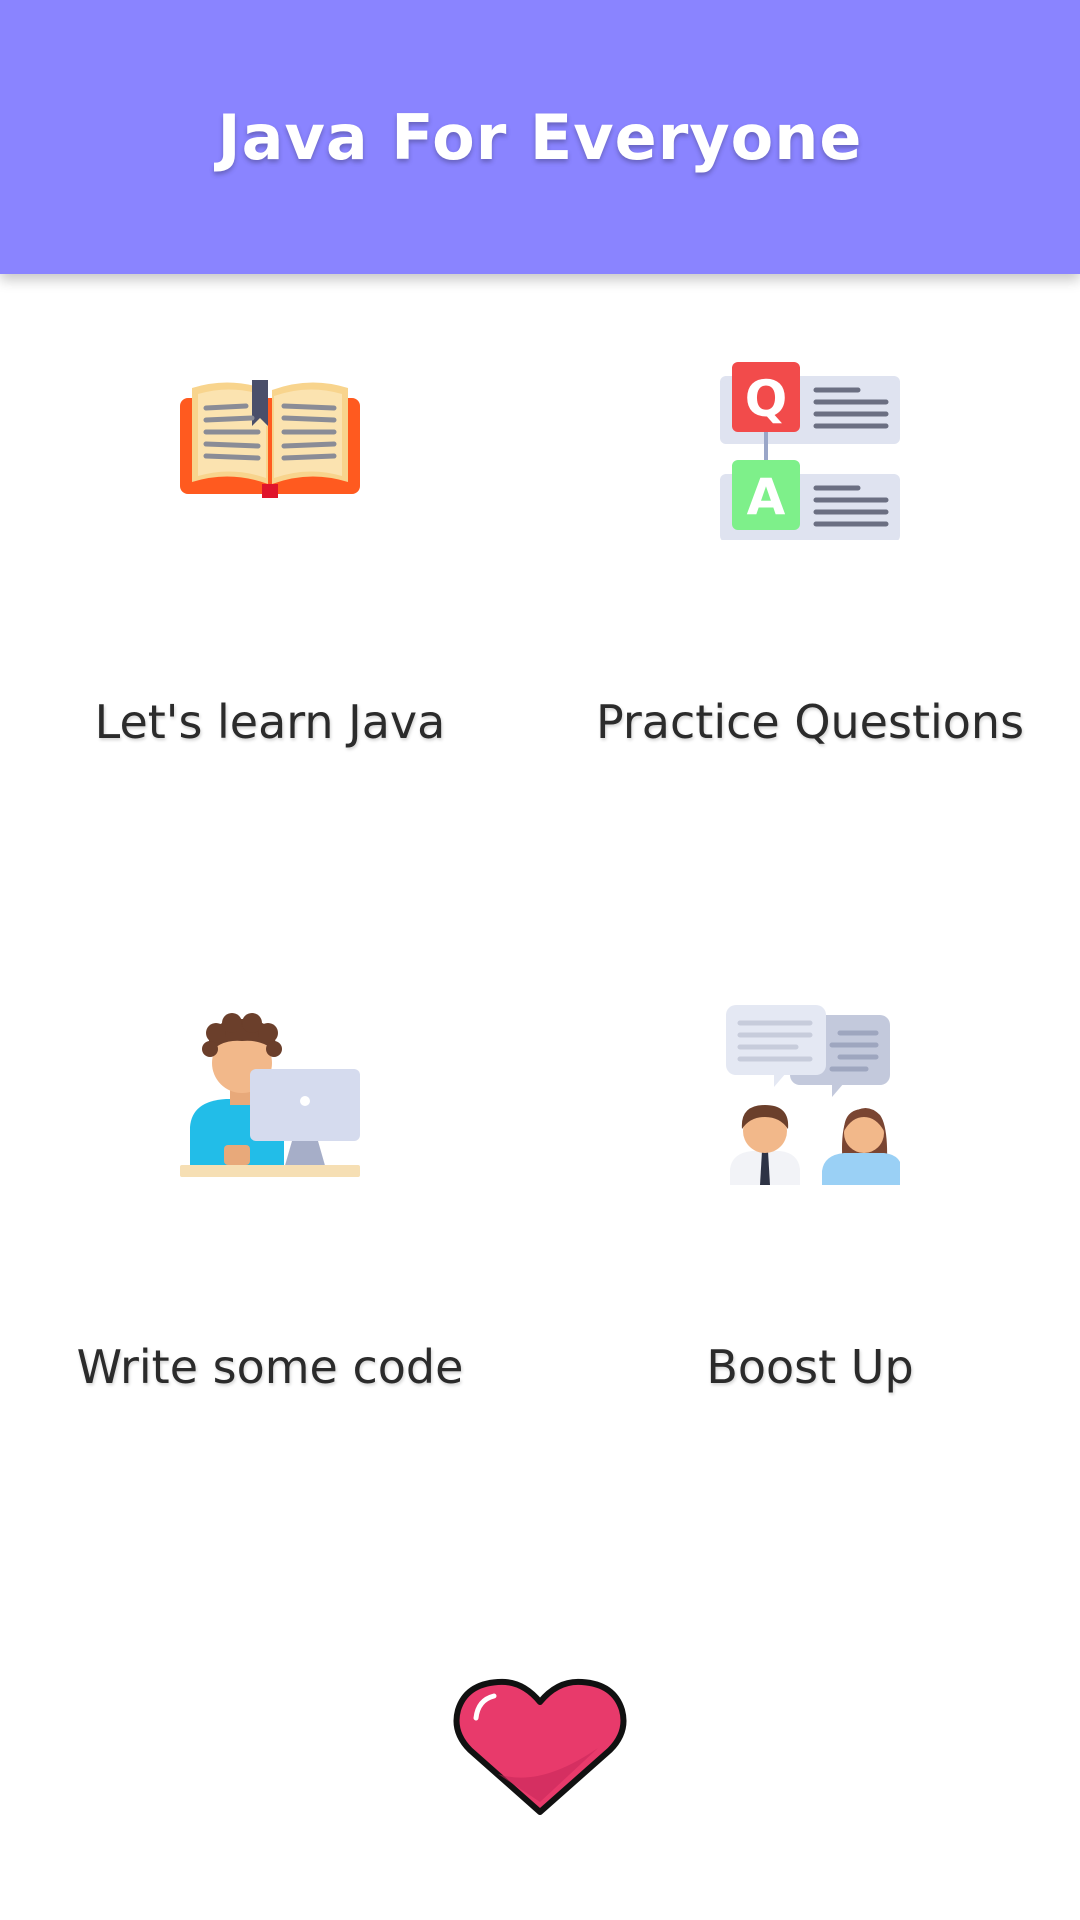  What do you see at coordinates (270, 439) in the screenshot?
I see `open-book-icon` at bounding box center [270, 439].